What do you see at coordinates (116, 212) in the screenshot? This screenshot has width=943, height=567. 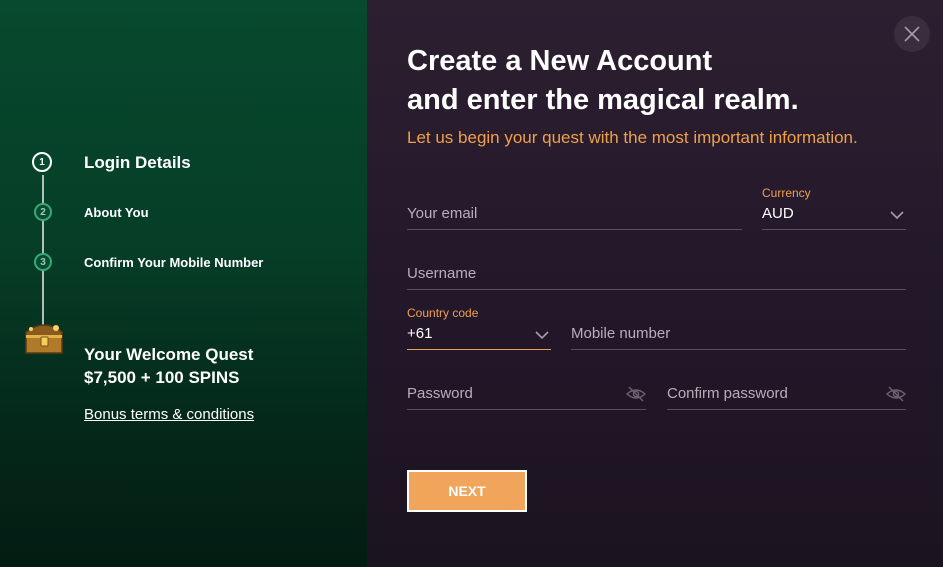 I see `step-2-label: About You` at bounding box center [116, 212].